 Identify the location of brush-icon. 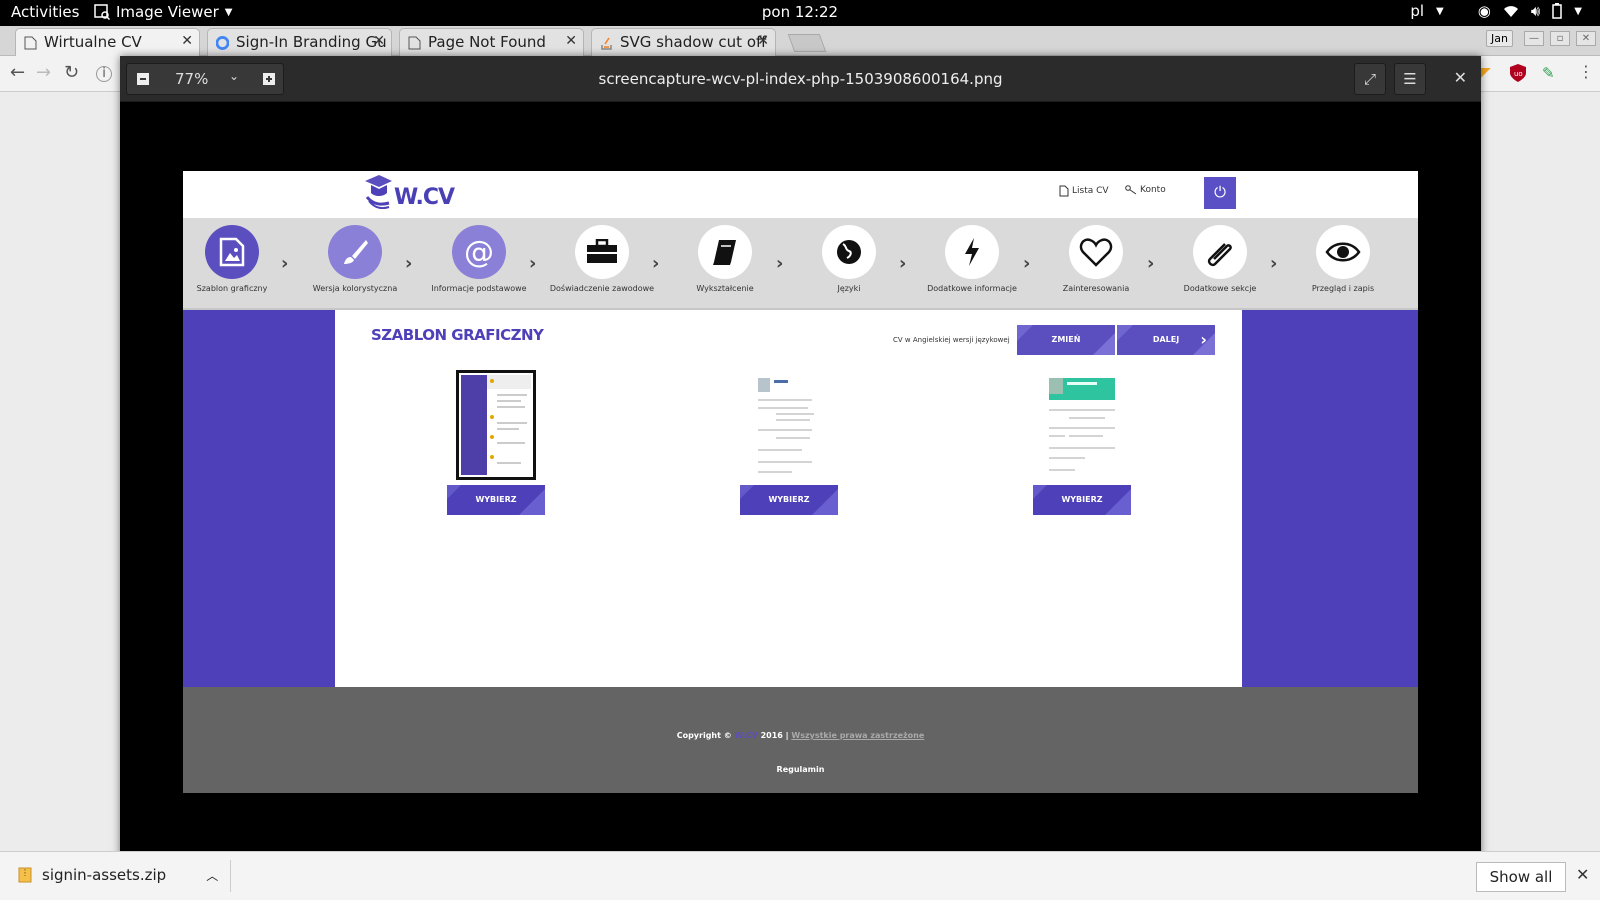
(356, 252).